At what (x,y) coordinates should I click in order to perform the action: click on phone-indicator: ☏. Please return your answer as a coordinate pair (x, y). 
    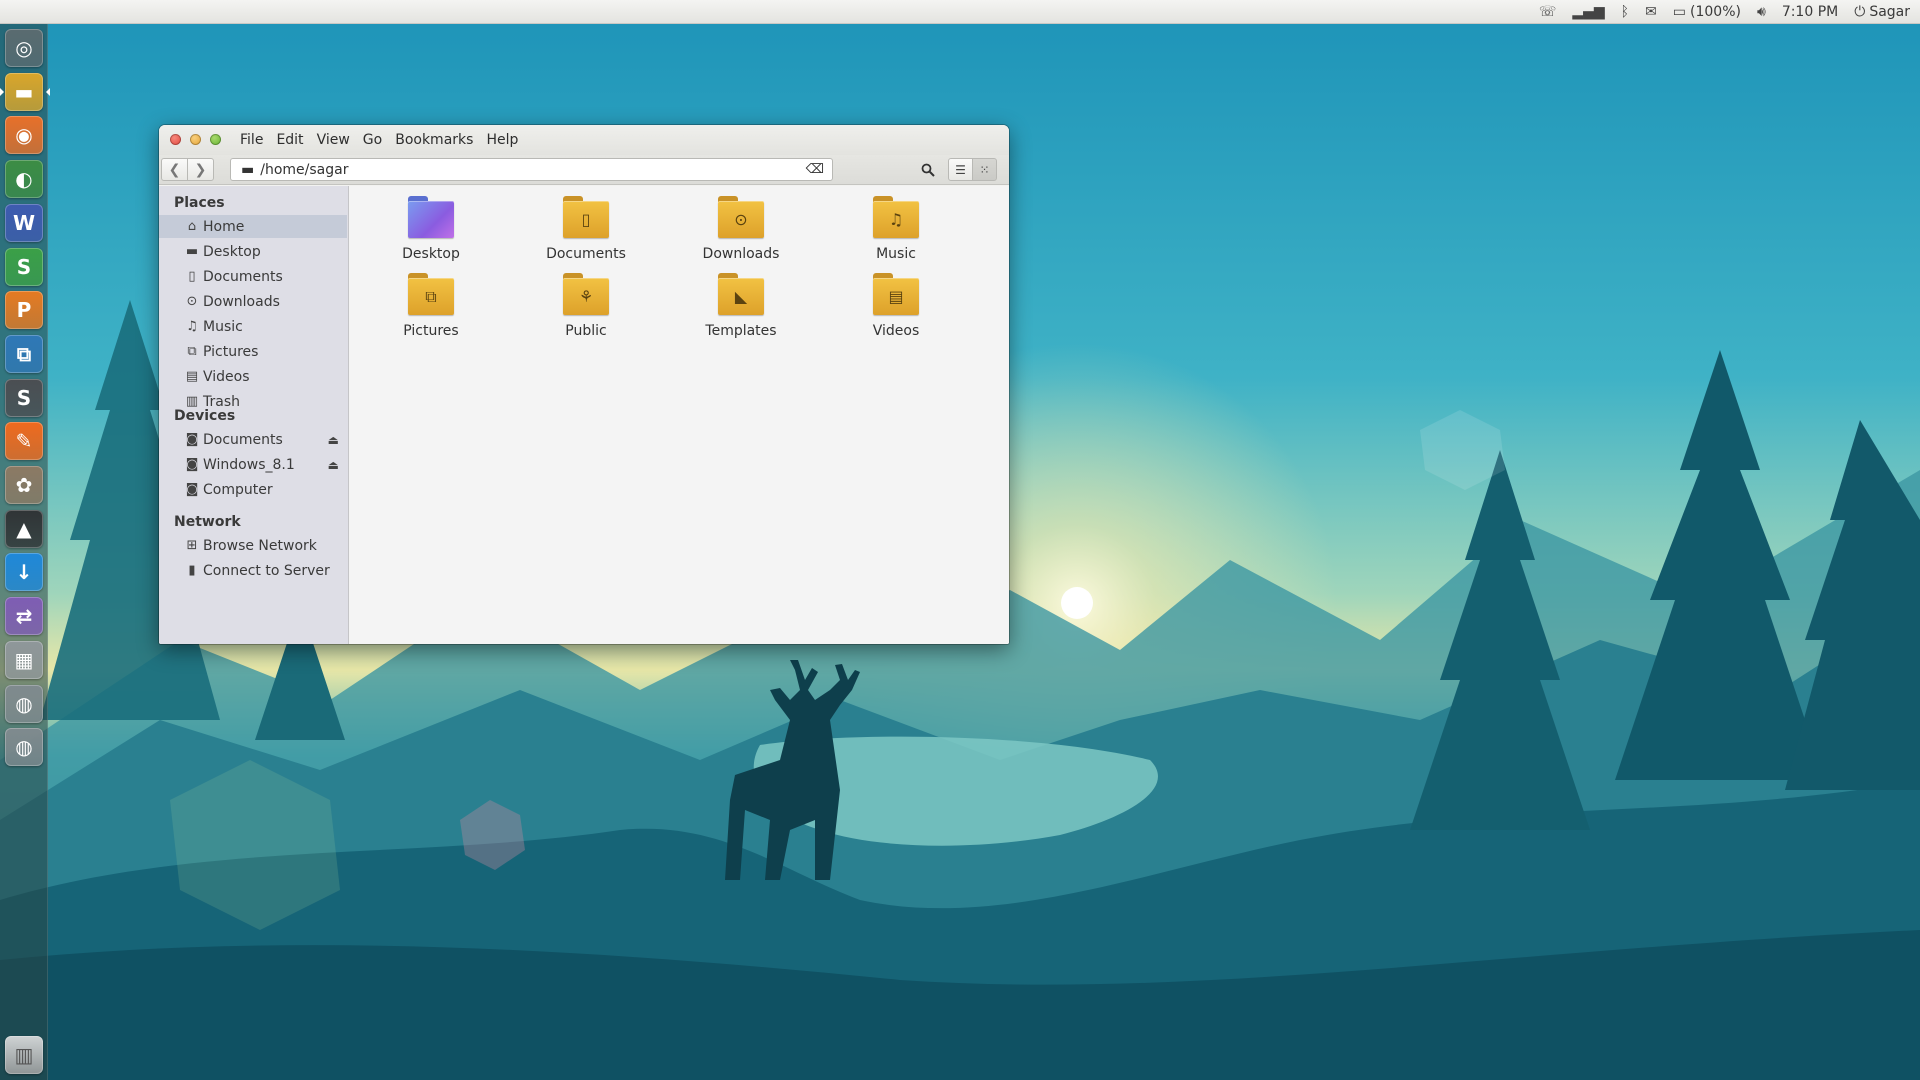
    Looking at the image, I should click on (1548, 12).